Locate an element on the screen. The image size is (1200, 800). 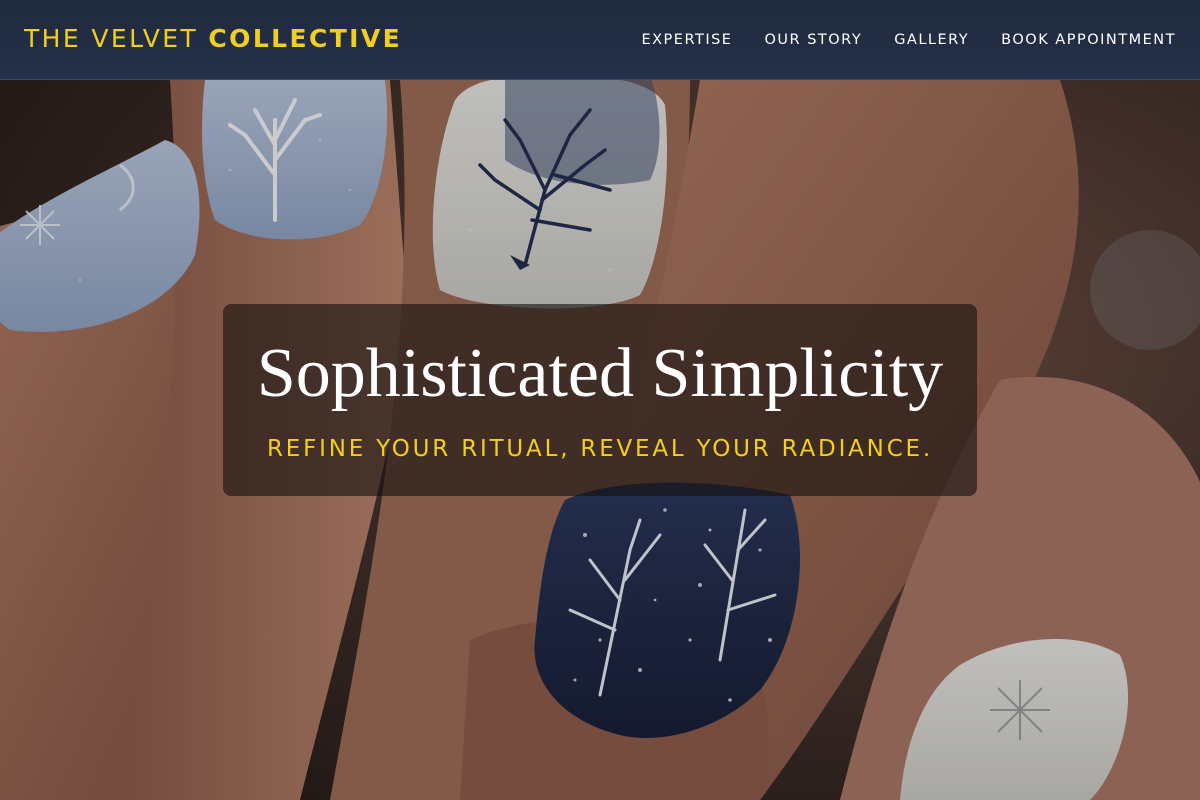
nav-gallery: GALLERY is located at coordinates (931, 40).